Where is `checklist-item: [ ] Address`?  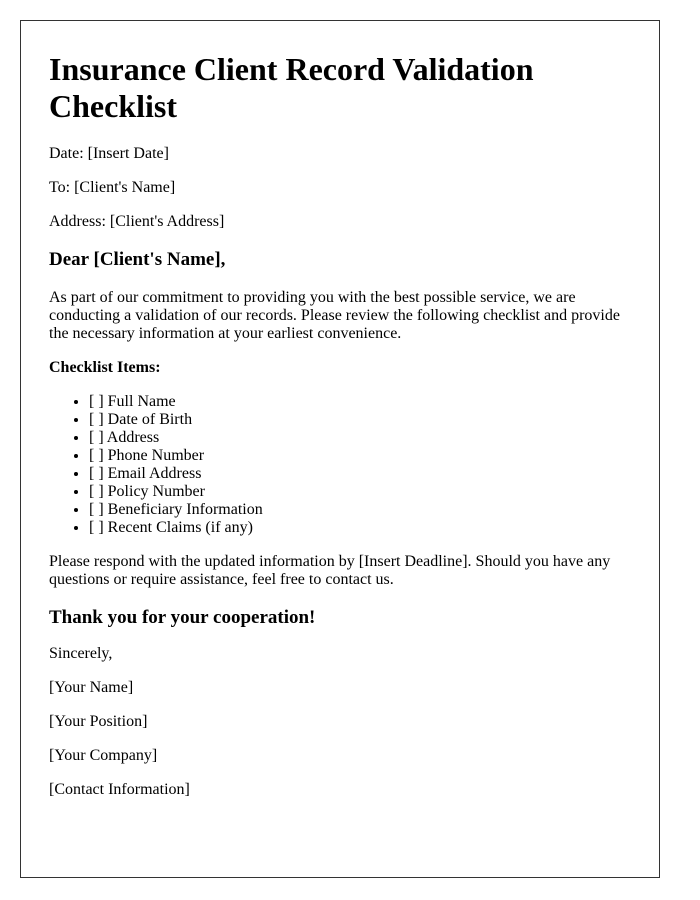 checklist-item: [ ] Address is located at coordinates (360, 438).